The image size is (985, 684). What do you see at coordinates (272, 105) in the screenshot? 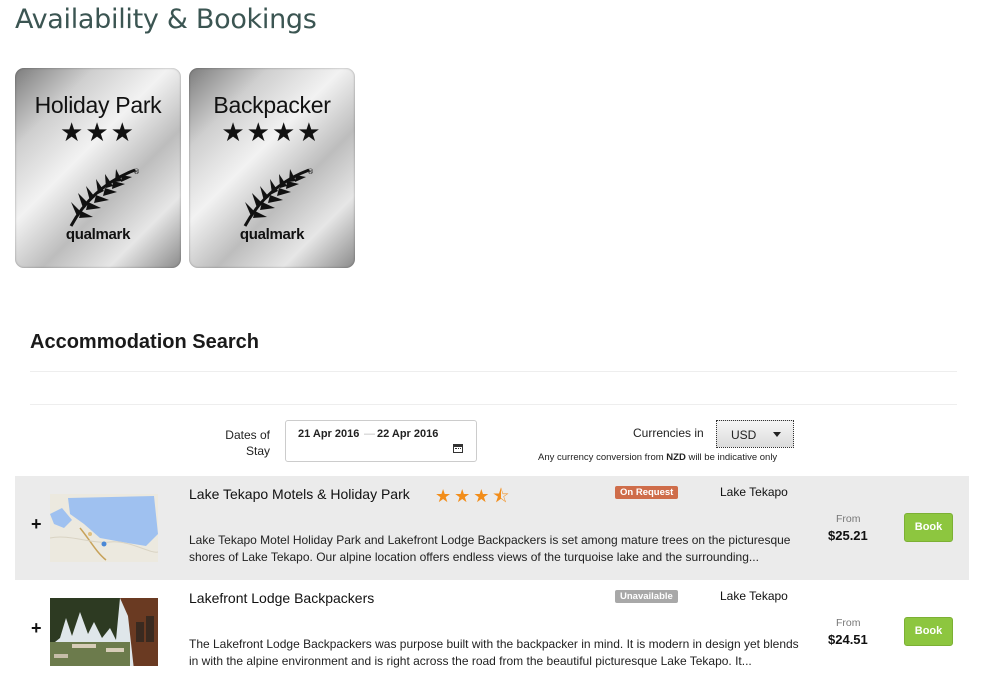
I see `badge-title: Backpacker` at bounding box center [272, 105].